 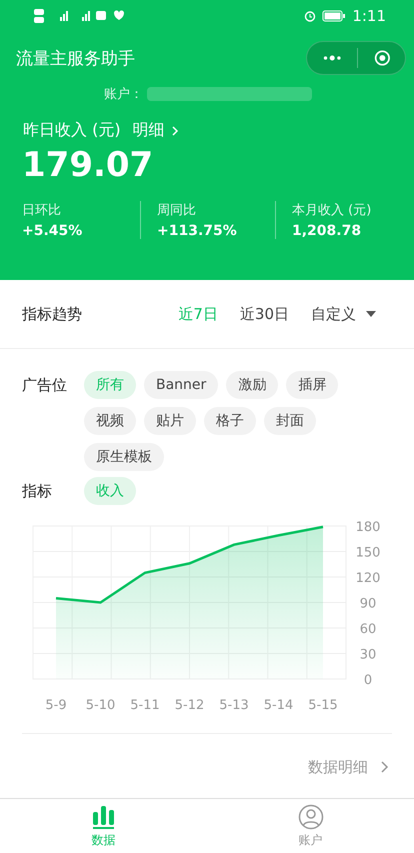 What do you see at coordinates (181, 385) in the screenshot?
I see `filter-chip: Banner` at bounding box center [181, 385].